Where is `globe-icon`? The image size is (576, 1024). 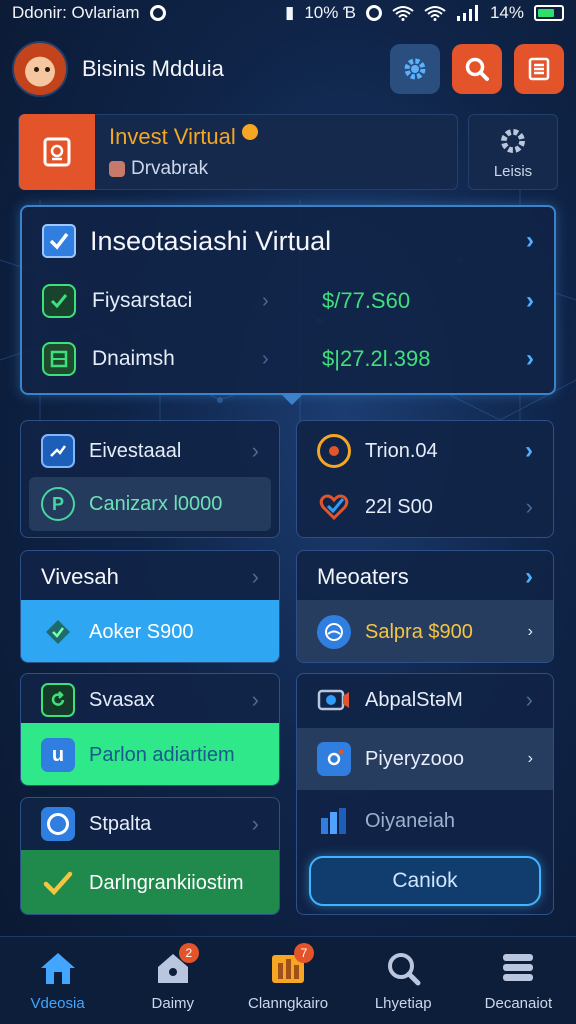 globe-icon is located at coordinates (334, 632).